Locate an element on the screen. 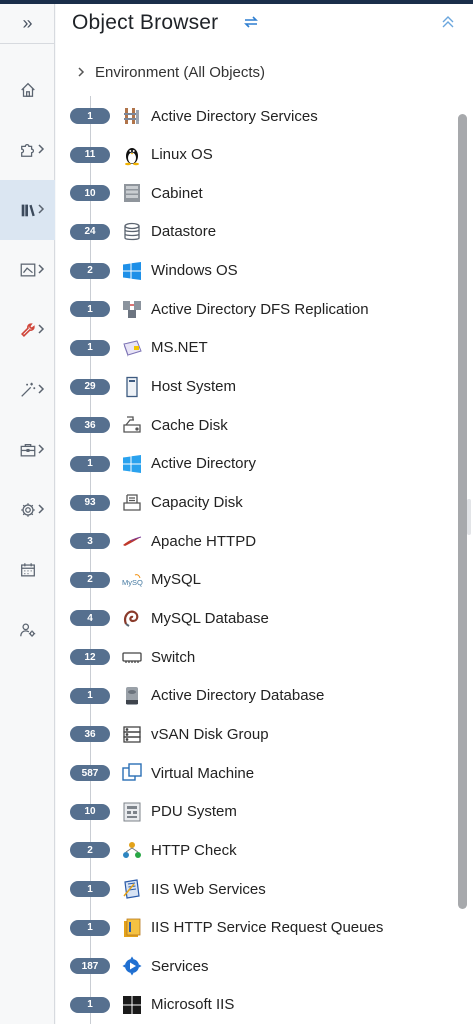 The width and height of the screenshot is (473, 1024). virtual-machine-icon is located at coordinates (132, 773).